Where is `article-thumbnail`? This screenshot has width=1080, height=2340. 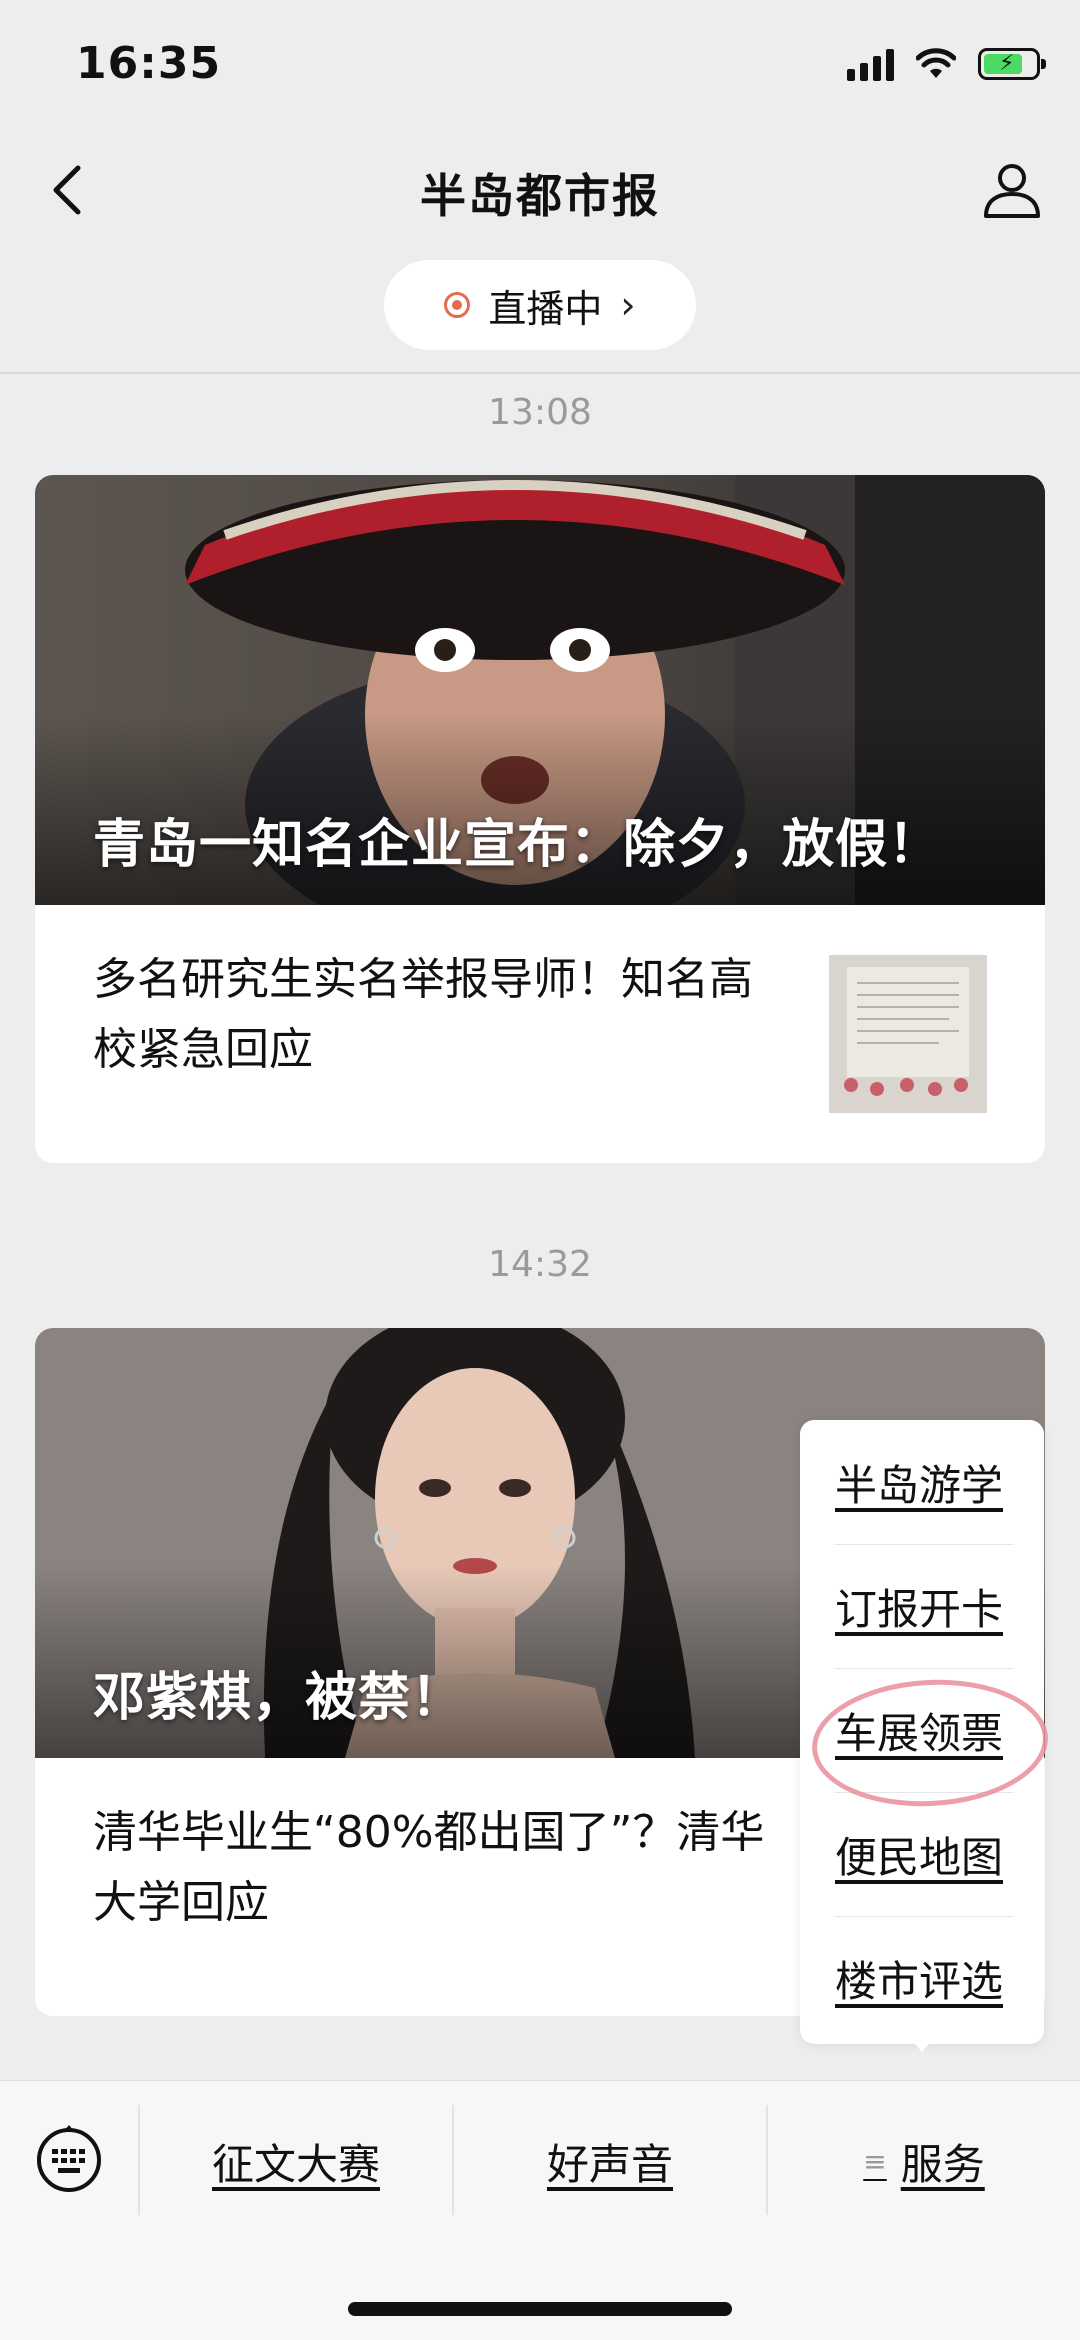 article-thumbnail is located at coordinates (908, 1034).